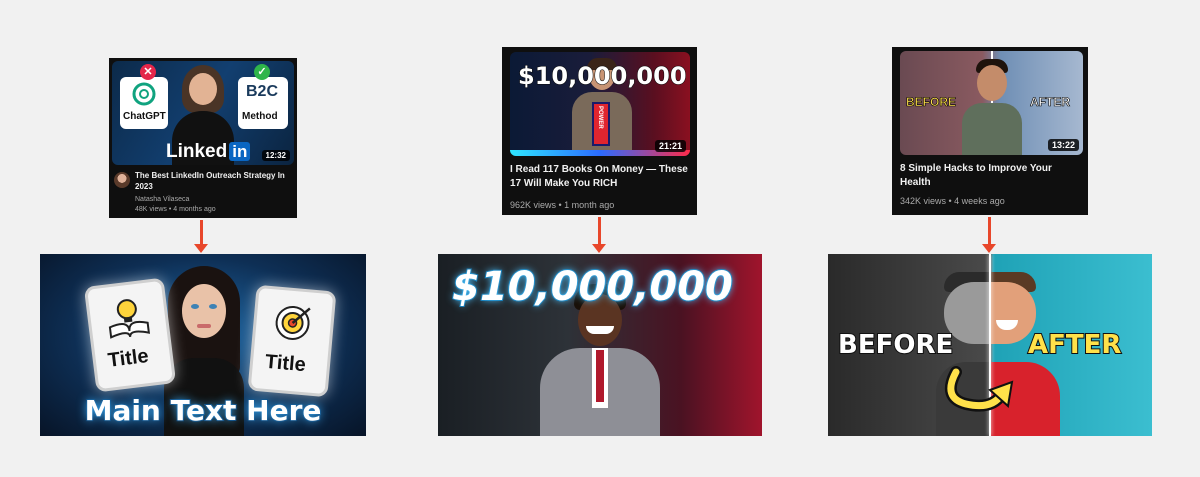 The height and width of the screenshot is (477, 1200). Describe the element at coordinates (562, 205) in the screenshot. I see `video-stats: 962K views • 1 month ago` at that location.